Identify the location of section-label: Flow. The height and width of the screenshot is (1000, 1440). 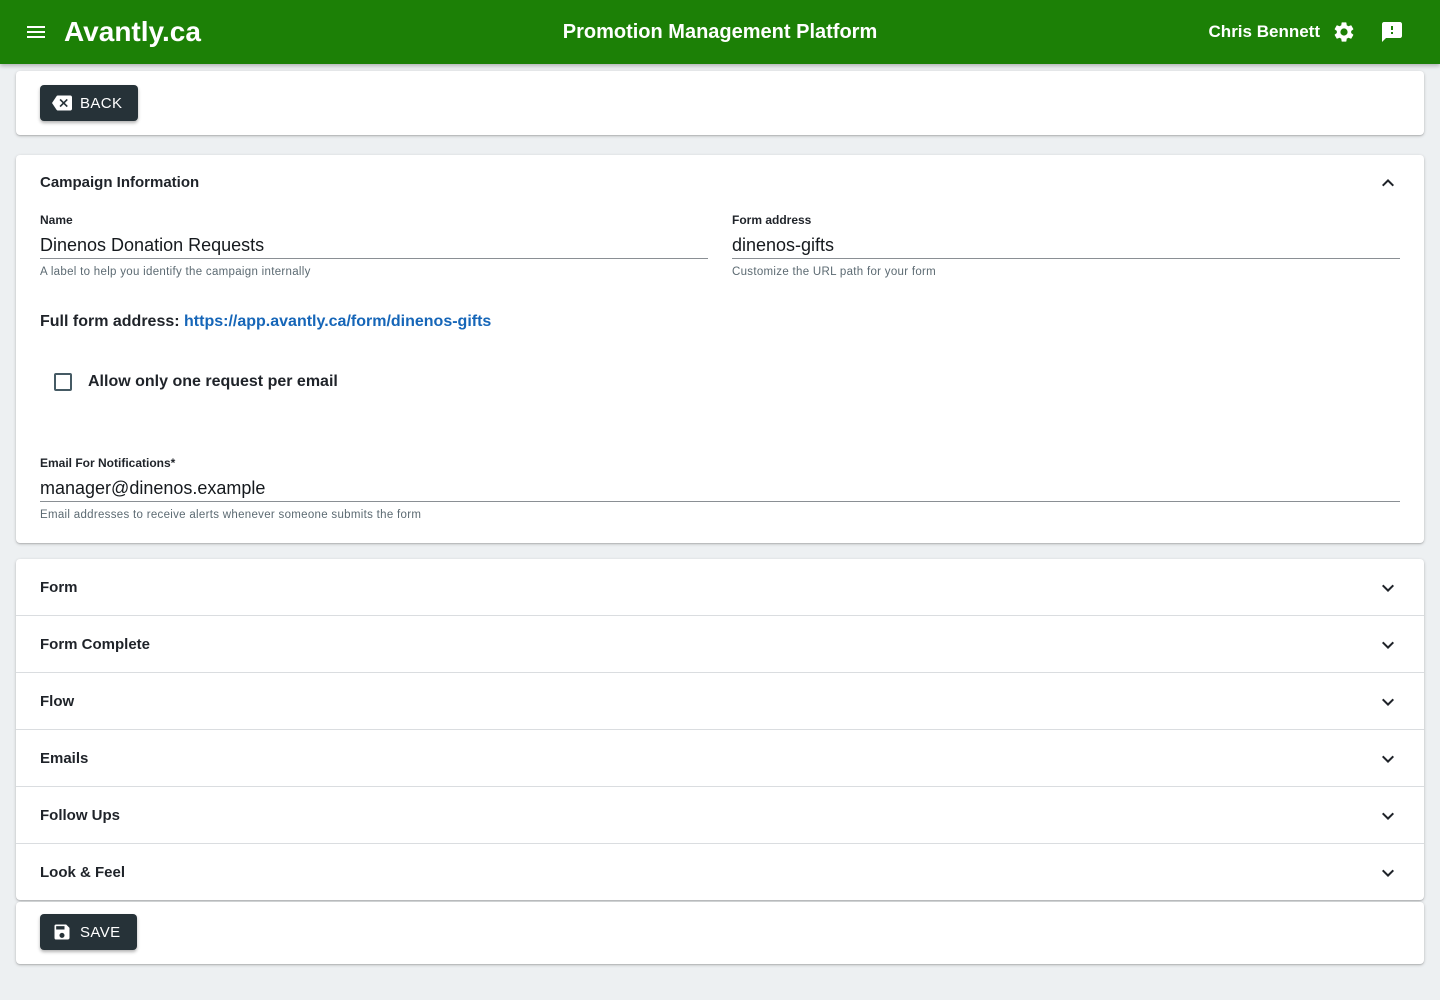
(57, 701).